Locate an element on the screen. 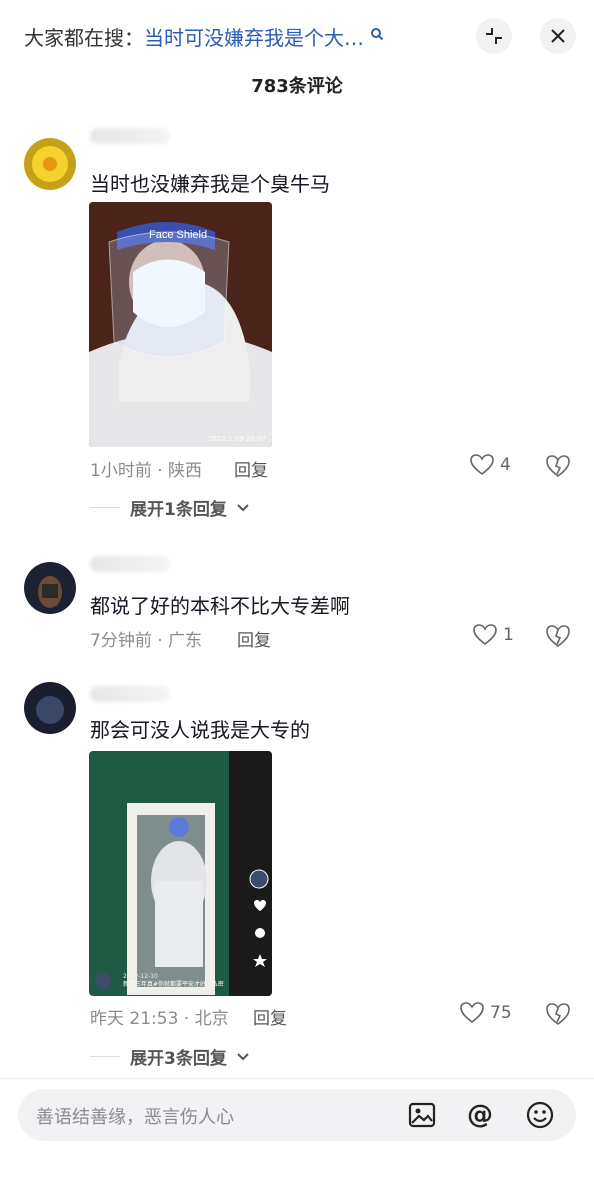  like-count: 1 is located at coordinates (508, 635).